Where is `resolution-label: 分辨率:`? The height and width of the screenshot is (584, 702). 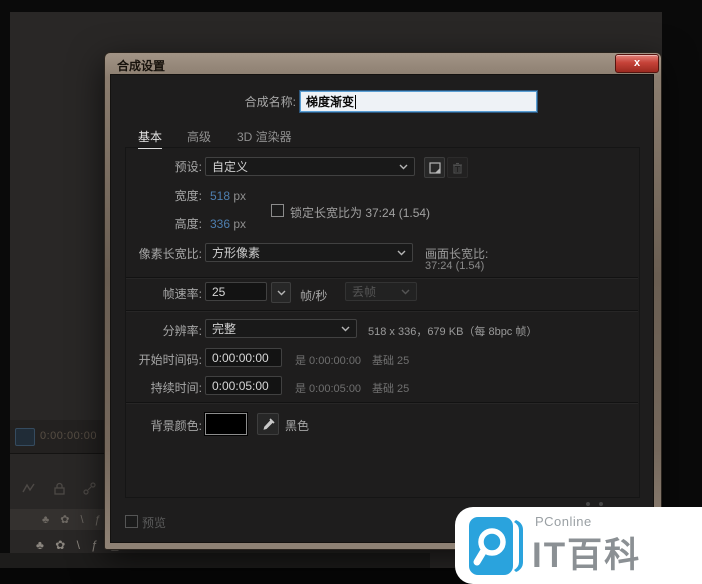
resolution-label: 分辨率: is located at coordinates (182, 331).